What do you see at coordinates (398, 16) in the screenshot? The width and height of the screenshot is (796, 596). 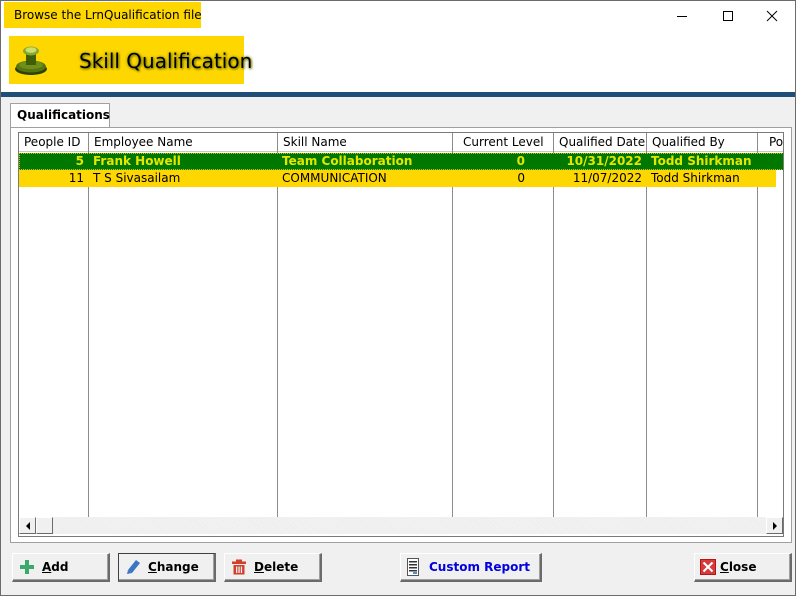 I see `title-bar: Browse the LrnQualification file` at bounding box center [398, 16].